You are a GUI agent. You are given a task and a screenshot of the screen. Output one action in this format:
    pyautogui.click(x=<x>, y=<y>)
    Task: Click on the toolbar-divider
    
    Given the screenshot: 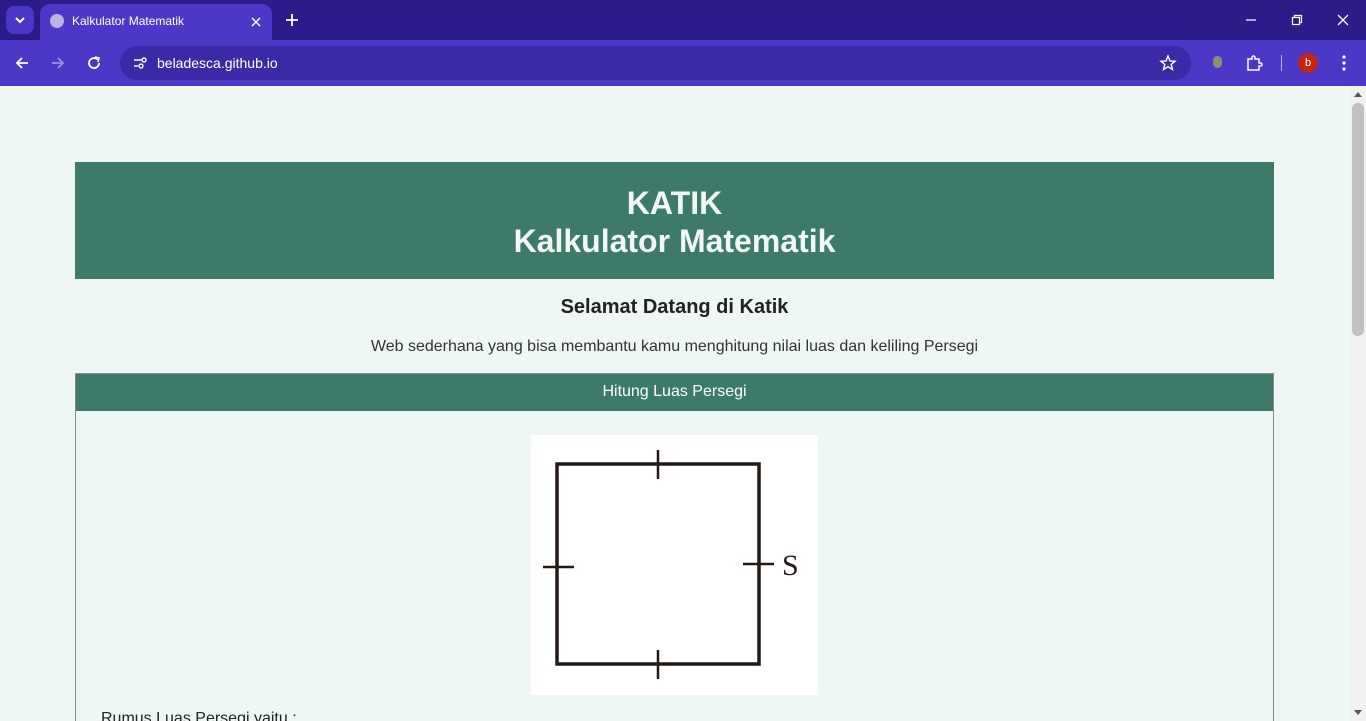 What is the action you would take?
    pyautogui.click(x=1281, y=63)
    